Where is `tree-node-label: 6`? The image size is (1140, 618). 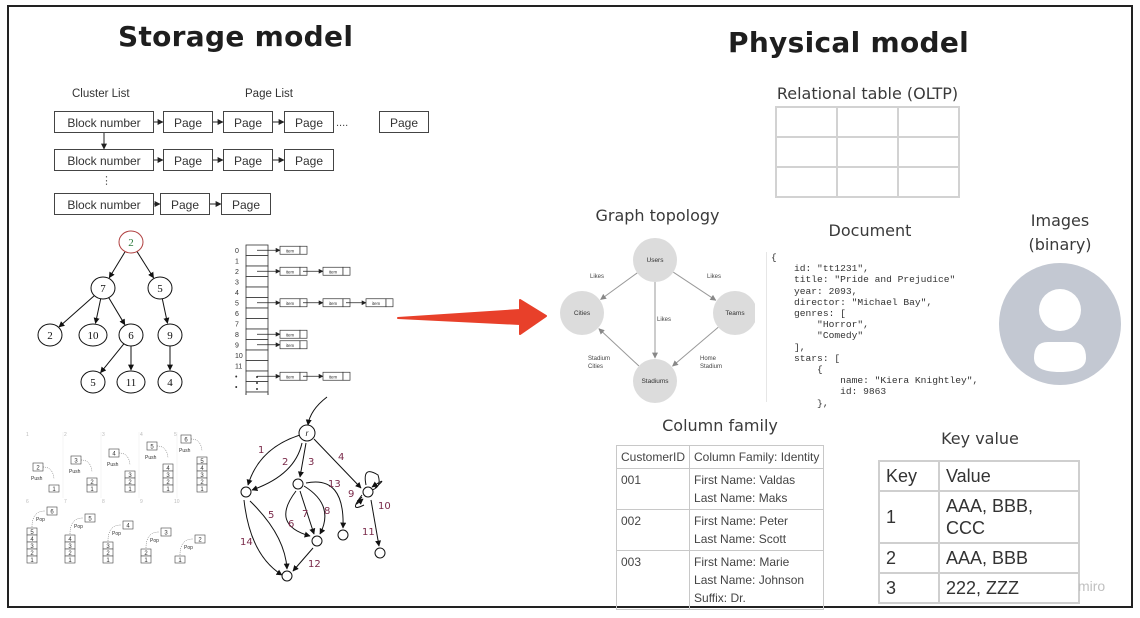 tree-node-label: 6 is located at coordinates (131, 336).